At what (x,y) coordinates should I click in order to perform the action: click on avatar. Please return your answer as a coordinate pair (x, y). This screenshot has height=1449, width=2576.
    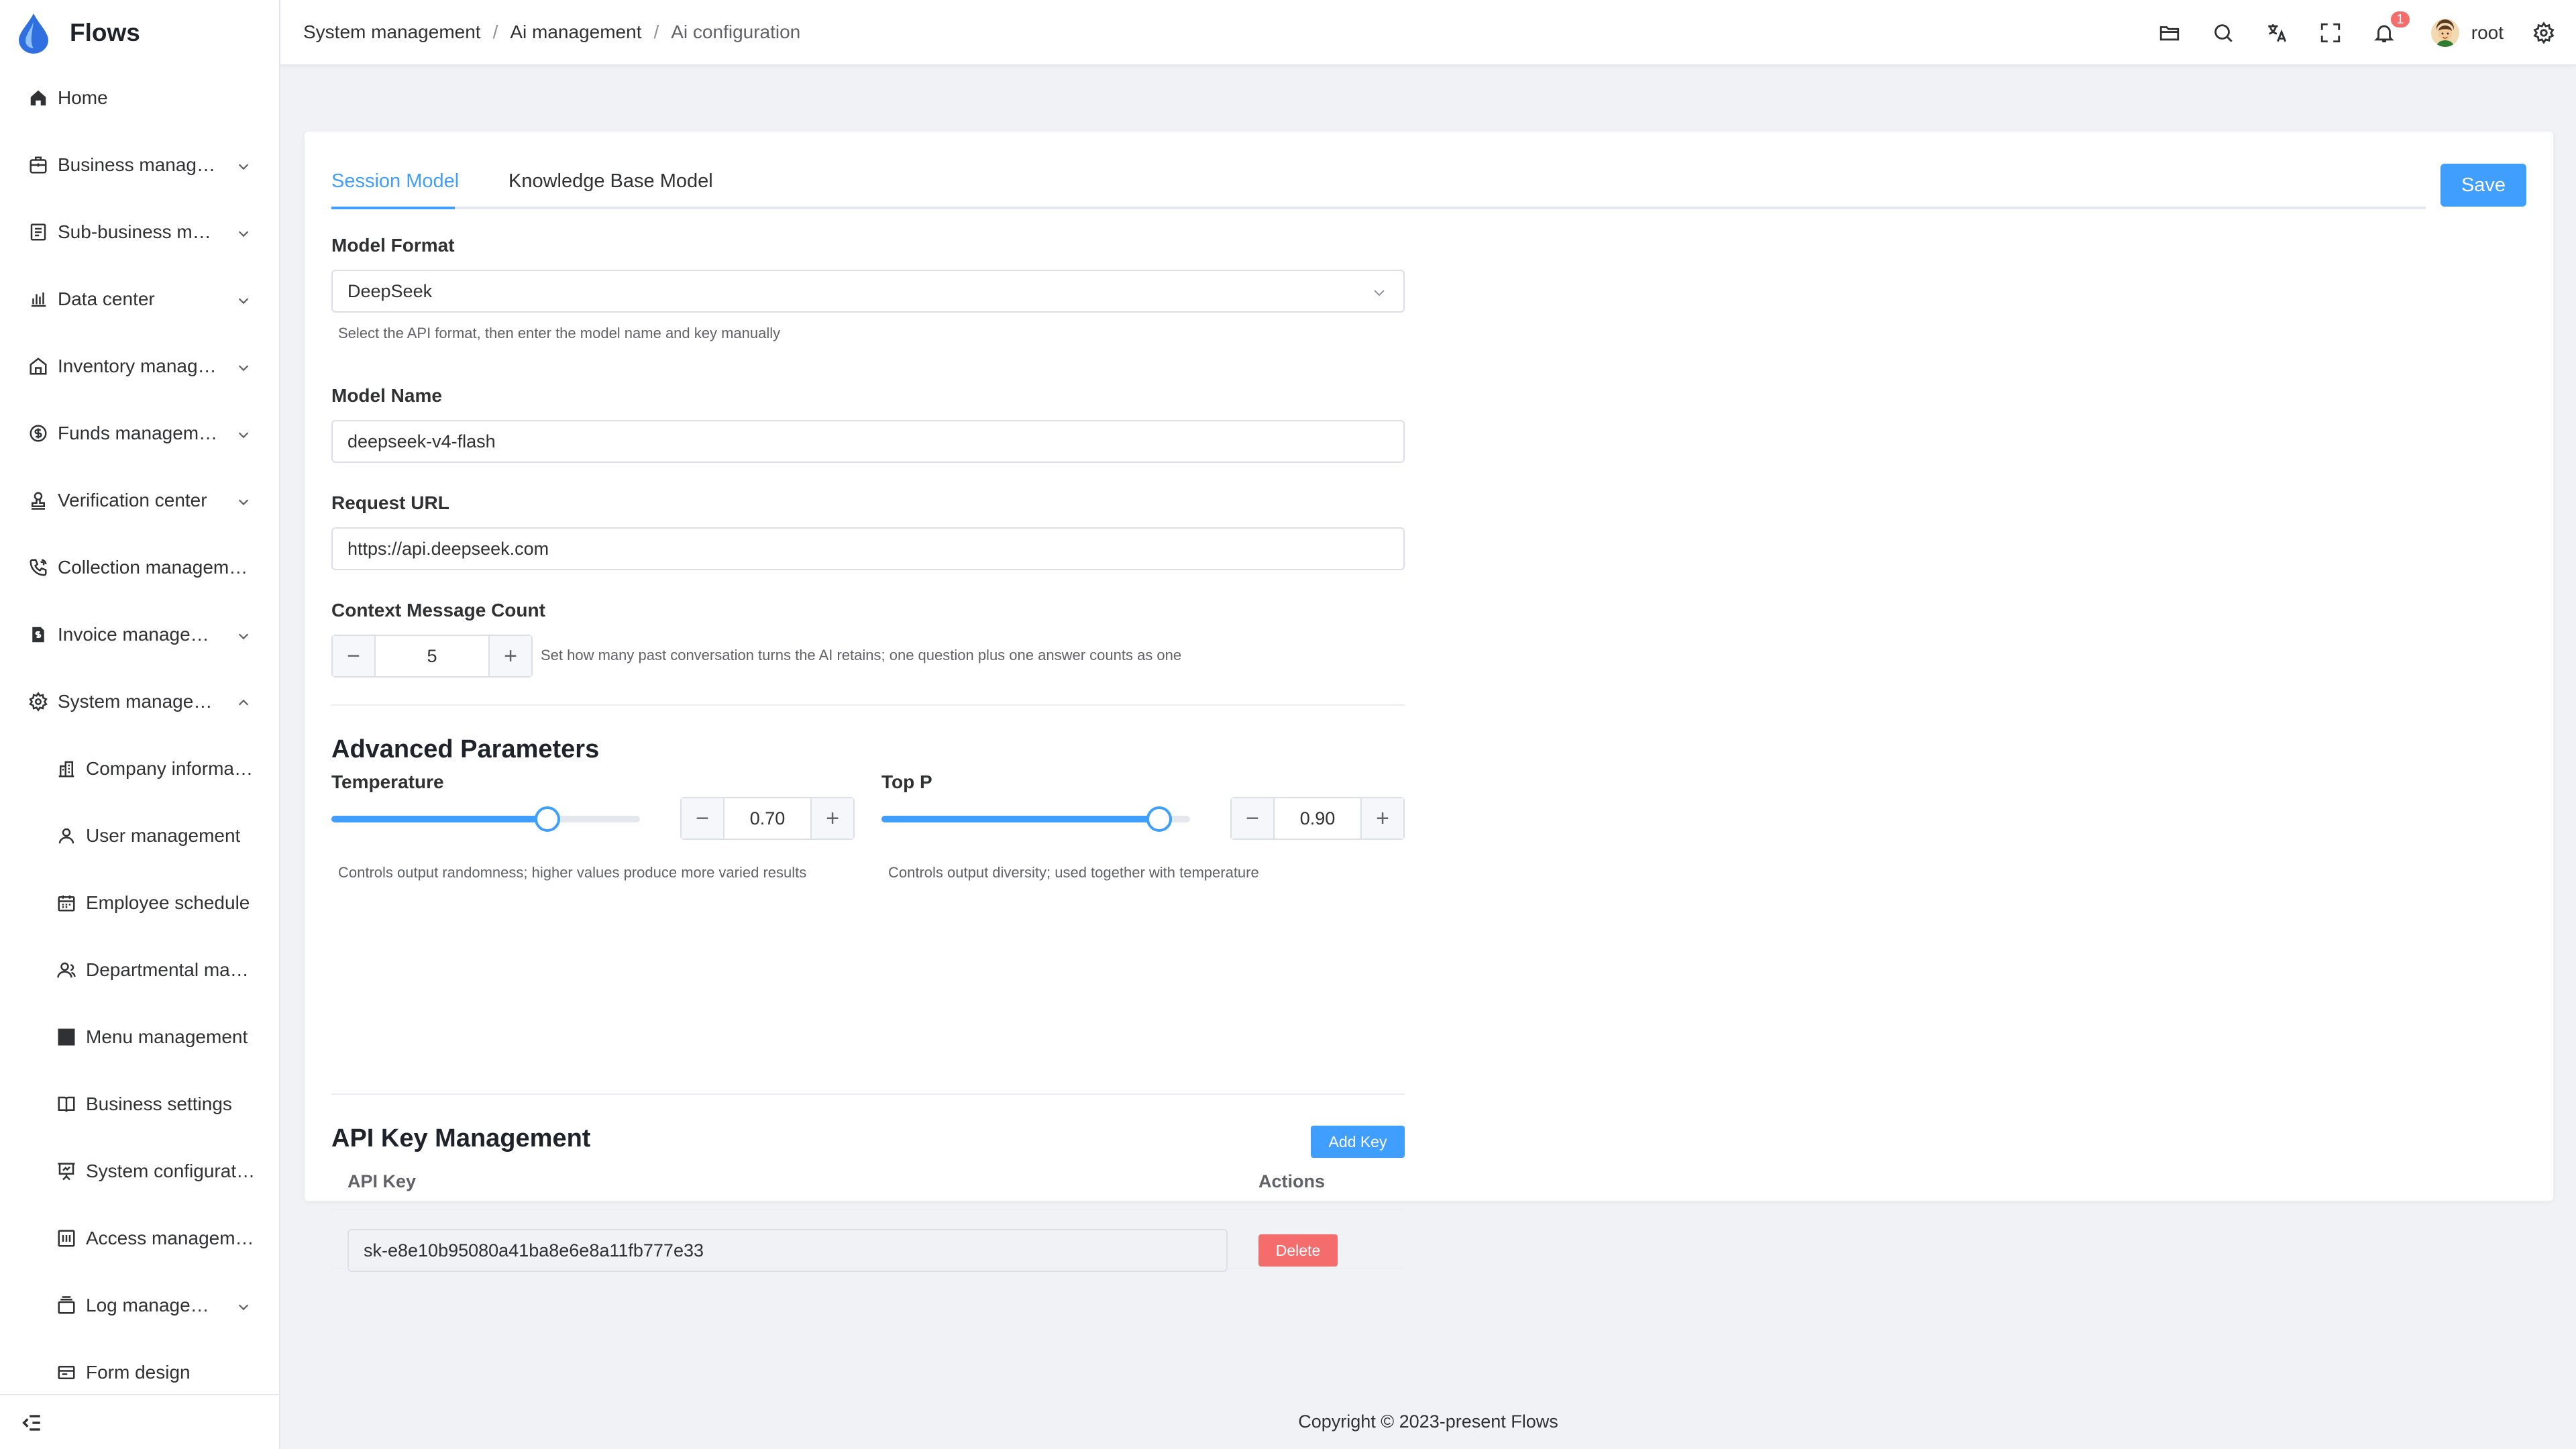
    Looking at the image, I should click on (2444, 33).